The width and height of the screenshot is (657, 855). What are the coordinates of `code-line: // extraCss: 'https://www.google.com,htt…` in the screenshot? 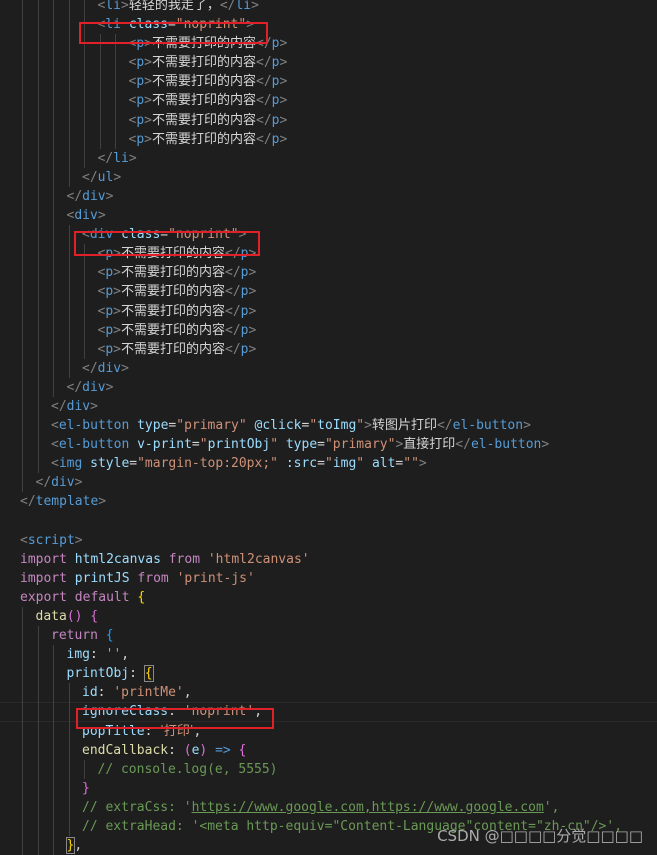 It's located at (328, 807).